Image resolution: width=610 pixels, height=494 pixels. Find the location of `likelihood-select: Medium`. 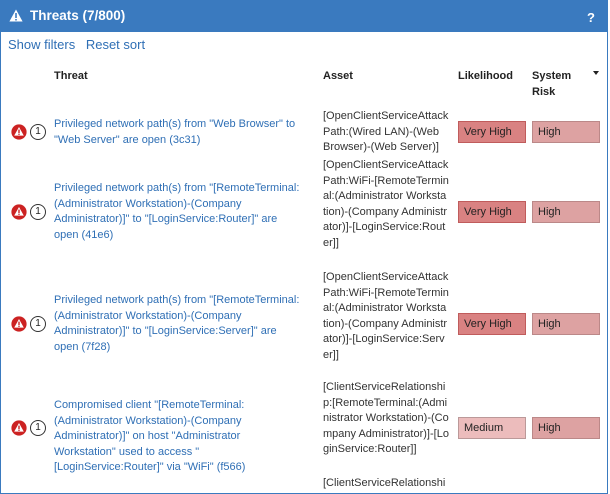

likelihood-select: Medium is located at coordinates (492, 428).